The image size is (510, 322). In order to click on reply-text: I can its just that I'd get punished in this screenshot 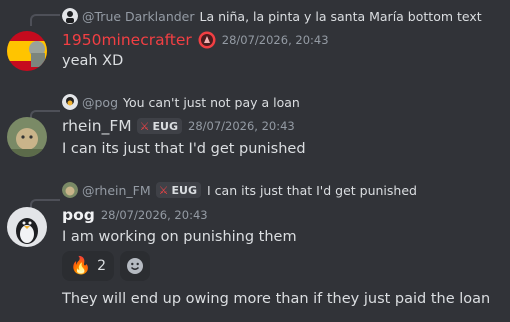, I will do `click(312, 190)`.